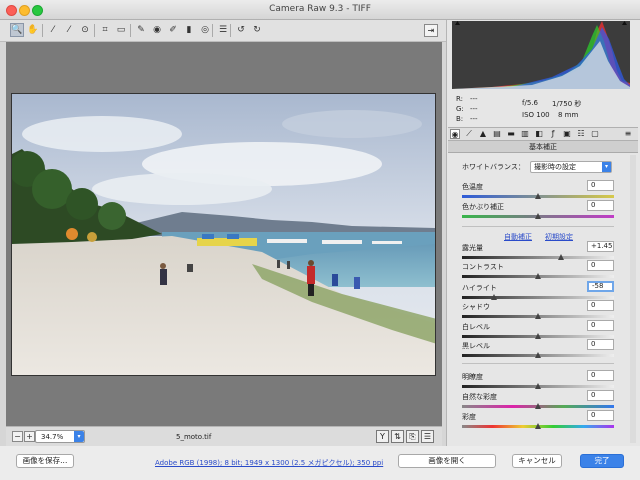  What do you see at coordinates (85, 30) in the screenshot?
I see `targeted-adjustment-tool-icon: ⊙` at bounding box center [85, 30].